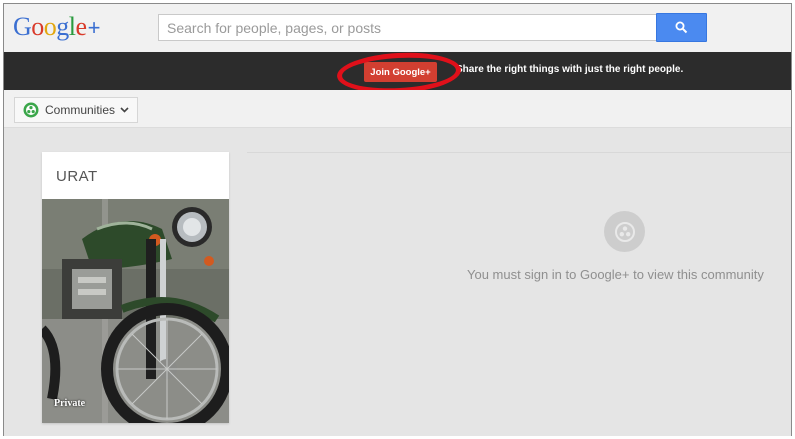 Image resolution: width=795 pixels, height=439 pixels. I want to click on privacy-label: Private, so click(70, 403).